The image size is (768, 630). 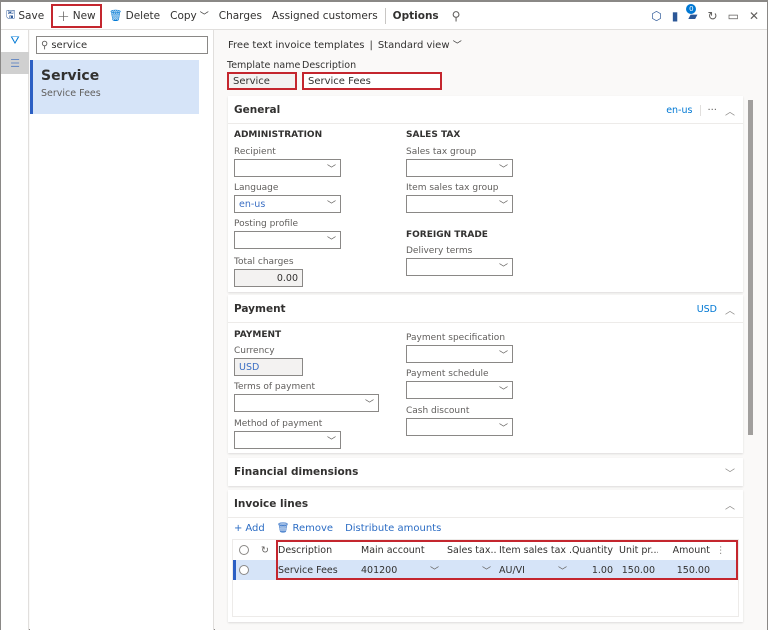 I want to click on invoice-lines-header: Invoice lines ︿, so click(x=485, y=504).